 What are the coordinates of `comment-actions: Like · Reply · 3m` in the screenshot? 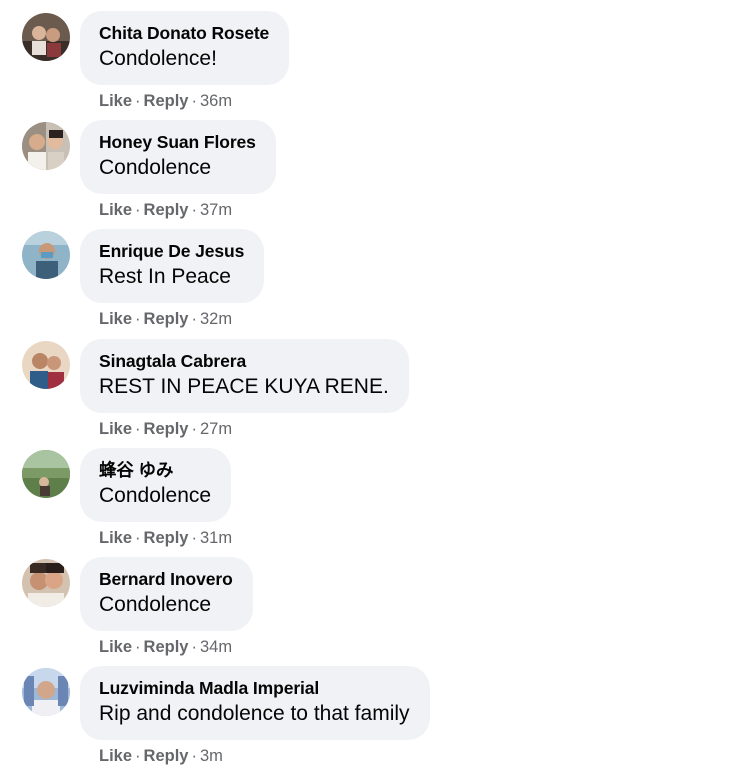 It's located at (161, 756).